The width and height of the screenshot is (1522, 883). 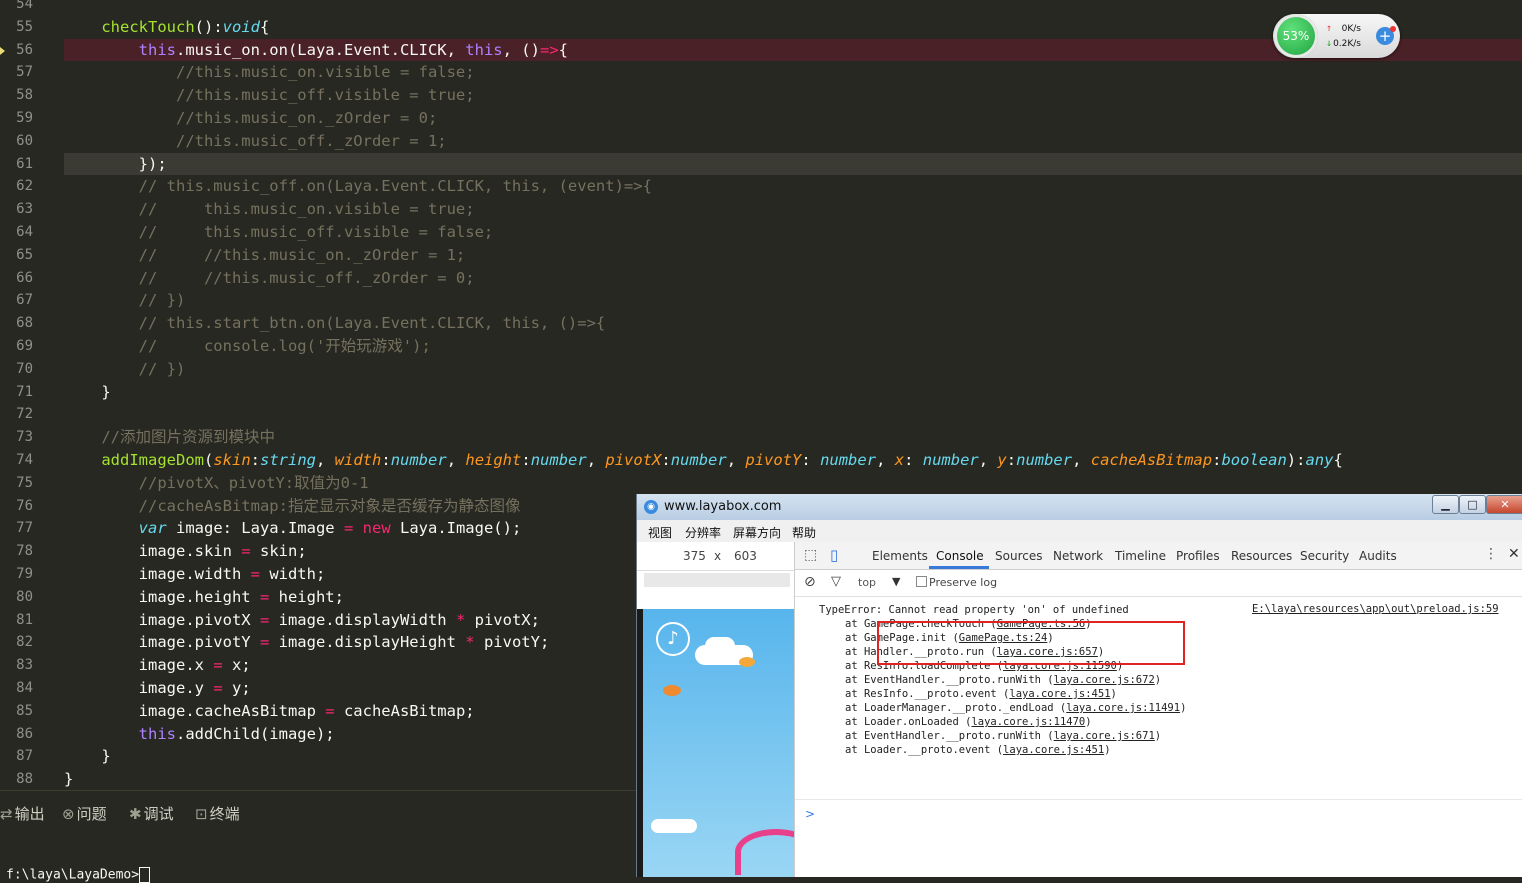 I want to click on more-options-icon: ⋮, so click(x=1491, y=554).